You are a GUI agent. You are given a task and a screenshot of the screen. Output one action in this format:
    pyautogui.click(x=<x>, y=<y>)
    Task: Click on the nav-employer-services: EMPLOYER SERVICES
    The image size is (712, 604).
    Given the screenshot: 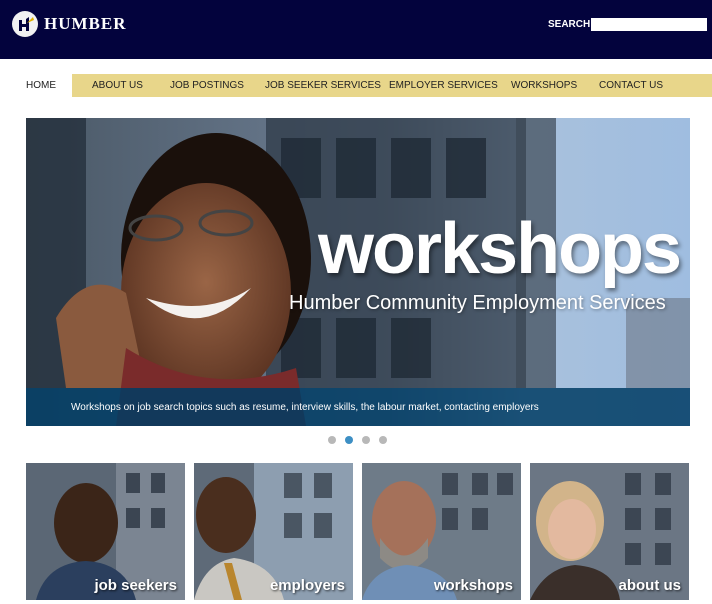 What is the action you would take?
    pyautogui.click(x=443, y=85)
    